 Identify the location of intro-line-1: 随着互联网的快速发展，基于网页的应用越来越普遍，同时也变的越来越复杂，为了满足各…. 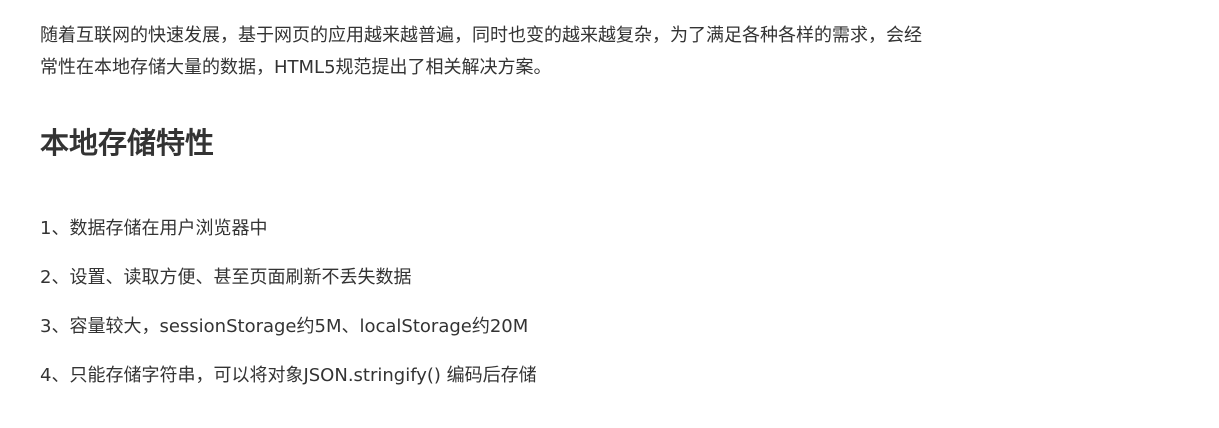
(481, 35).